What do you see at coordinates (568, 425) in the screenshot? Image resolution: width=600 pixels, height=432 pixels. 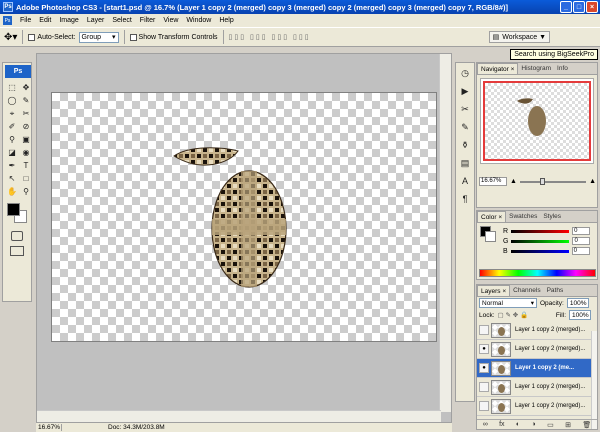 I see `new-layer-icon: ⊞` at bounding box center [568, 425].